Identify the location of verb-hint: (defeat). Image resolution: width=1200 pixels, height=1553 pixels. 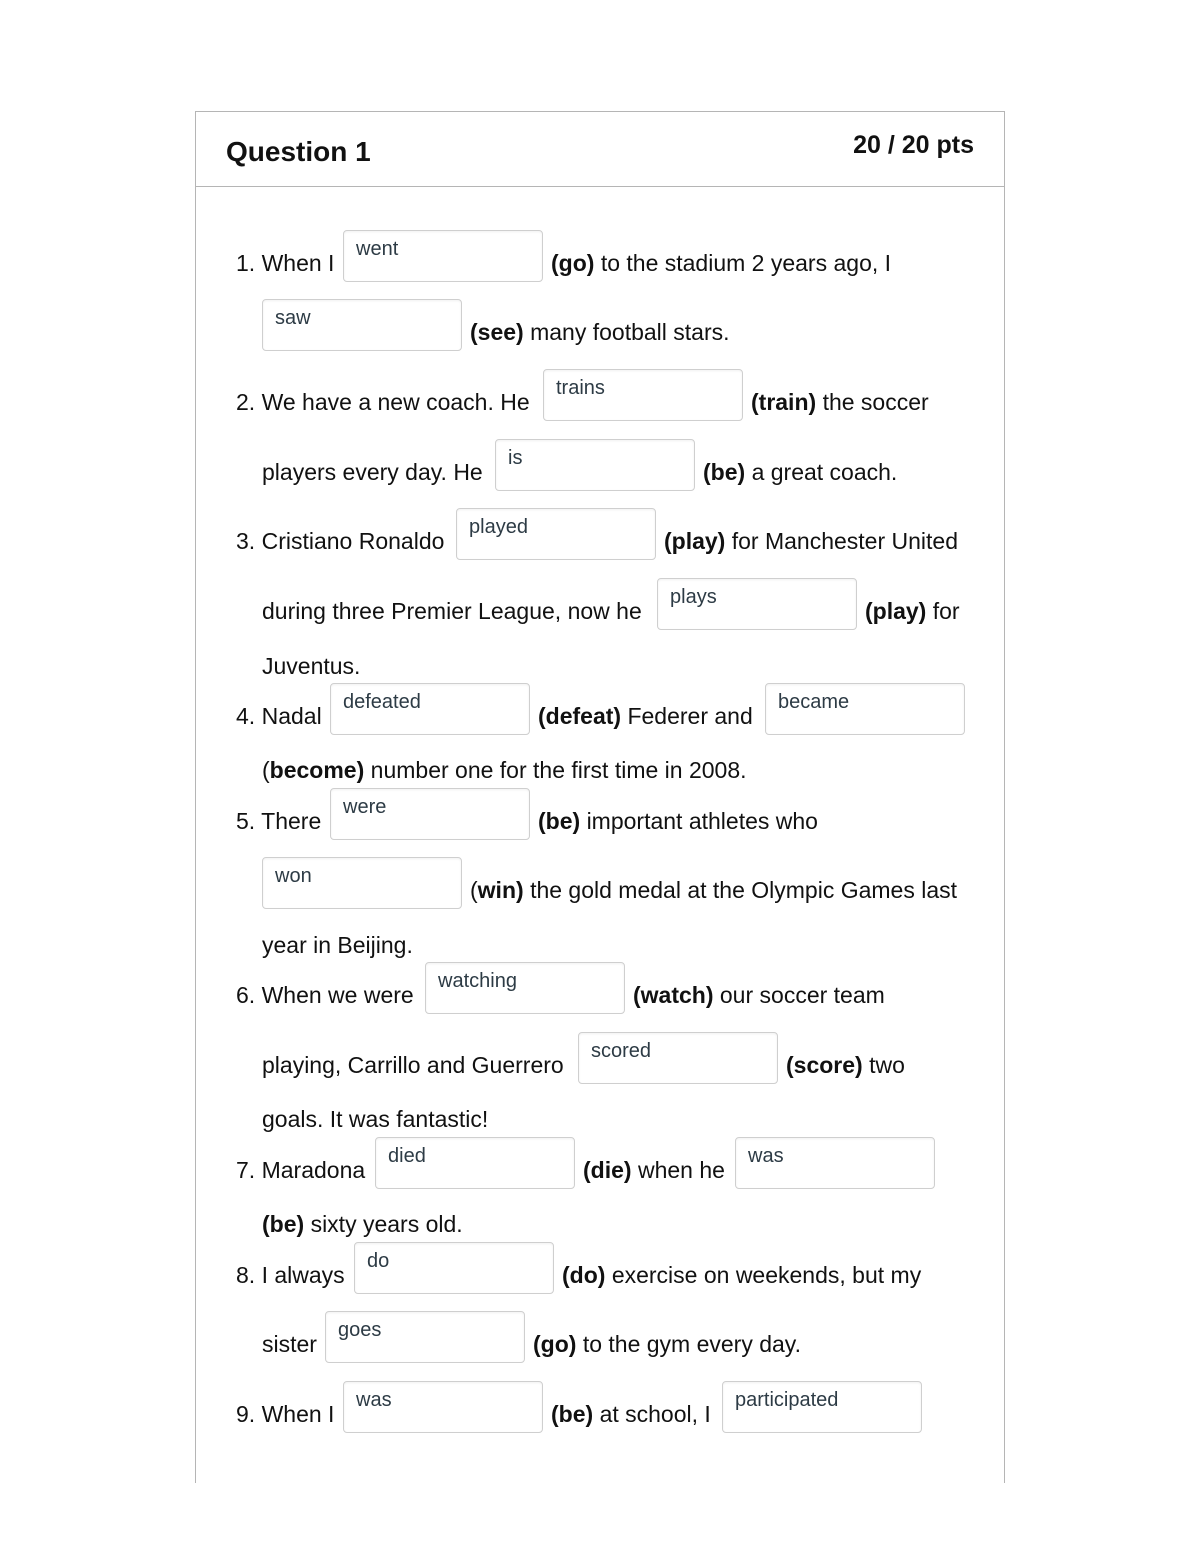
(580, 716).